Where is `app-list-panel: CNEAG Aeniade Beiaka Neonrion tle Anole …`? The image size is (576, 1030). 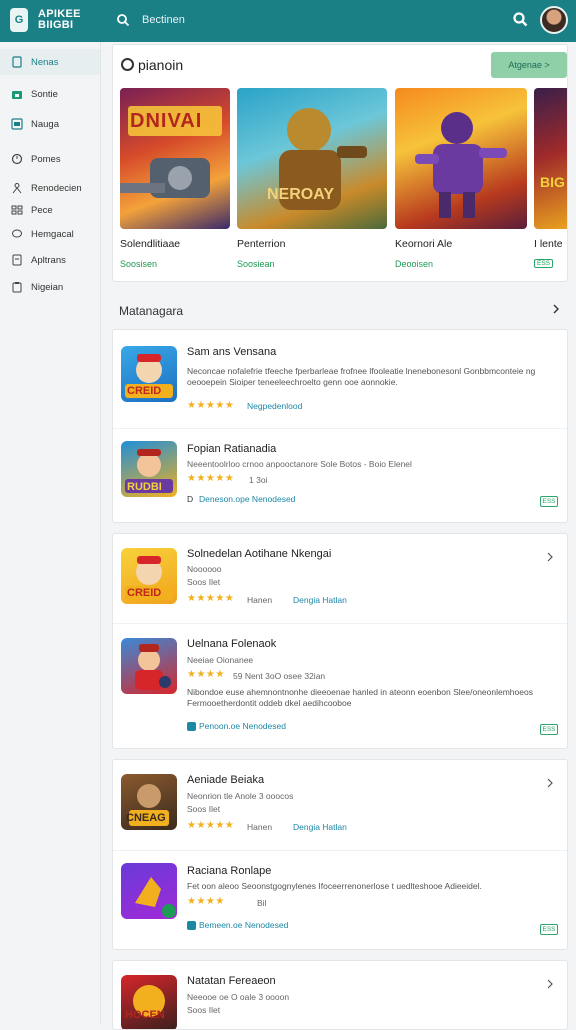 app-list-panel: CNEAG Aeniade Beiaka Neonrion tle Anole … is located at coordinates (340, 854).